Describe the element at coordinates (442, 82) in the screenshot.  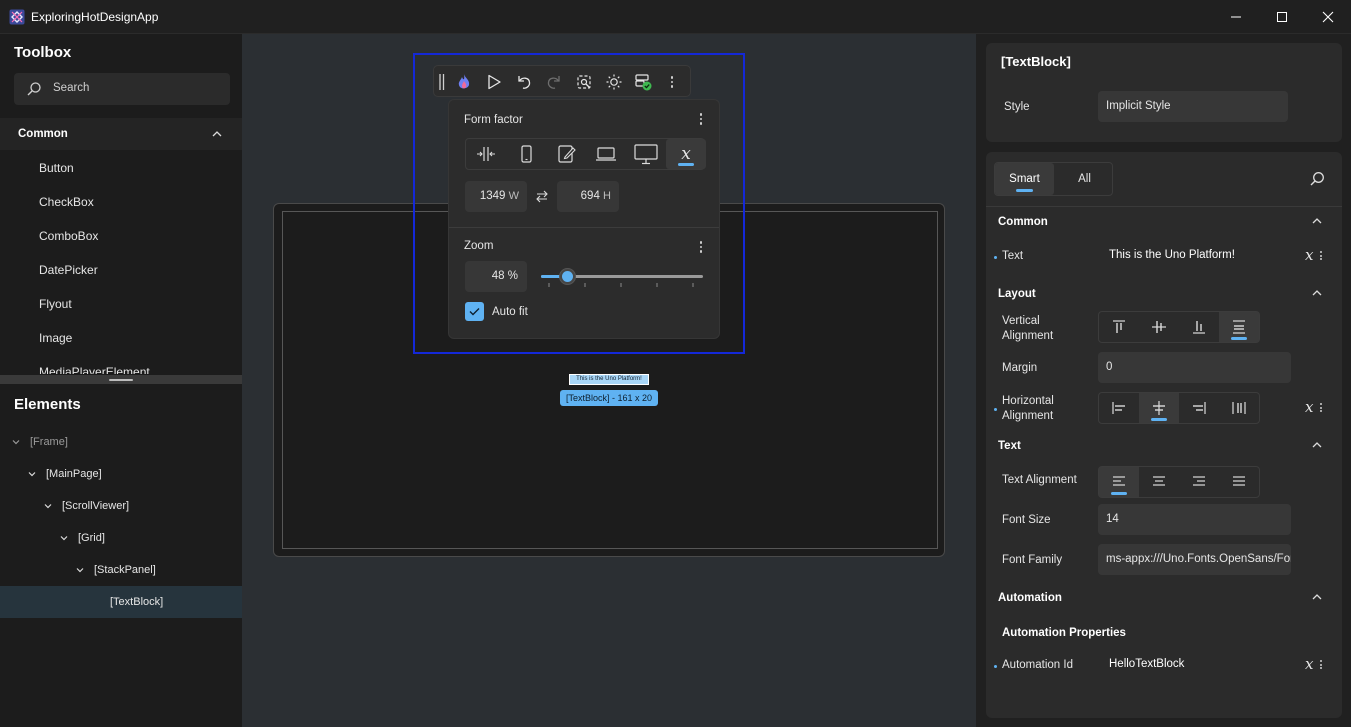
I see `drag-handle-icon` at that location.